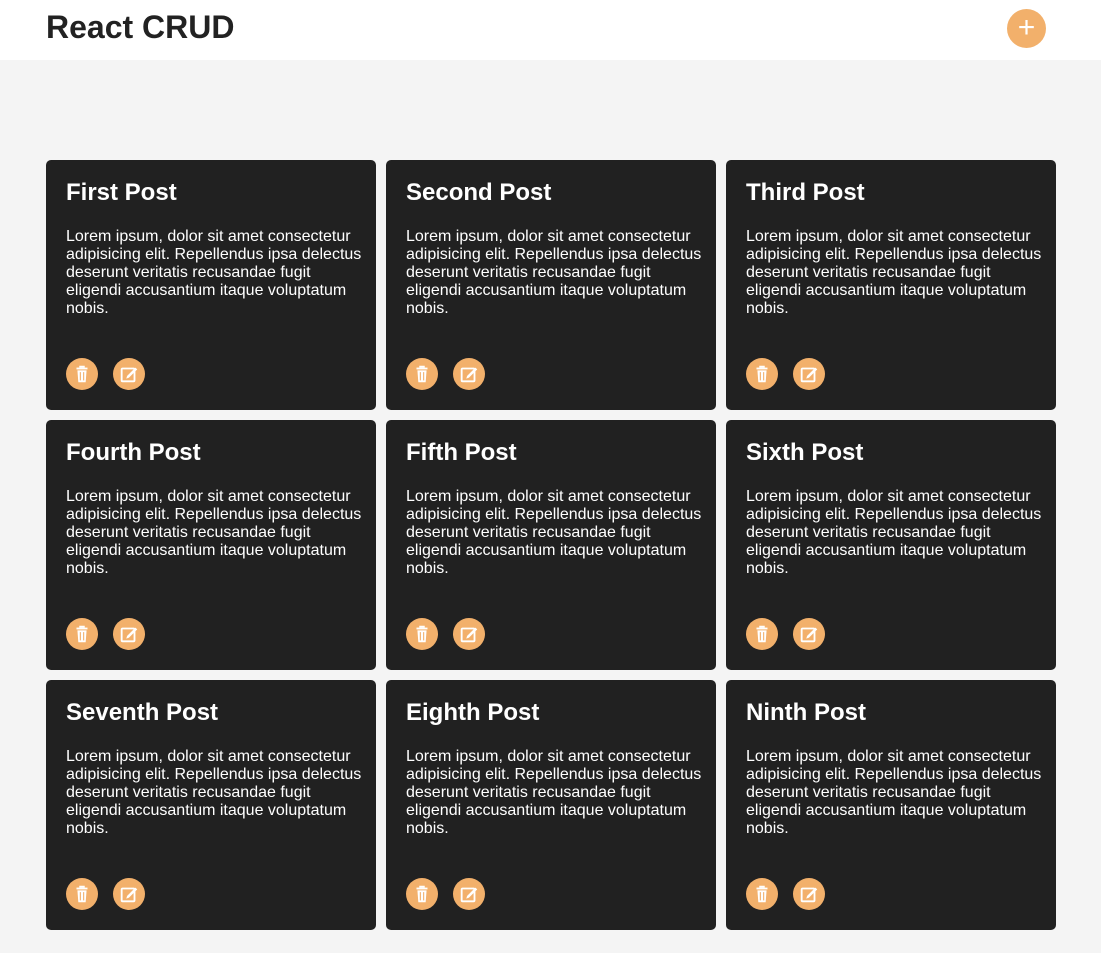 This screenshot has width=1101, height=953. I want to click on app-header: React CRUD +, so click(550, 30).